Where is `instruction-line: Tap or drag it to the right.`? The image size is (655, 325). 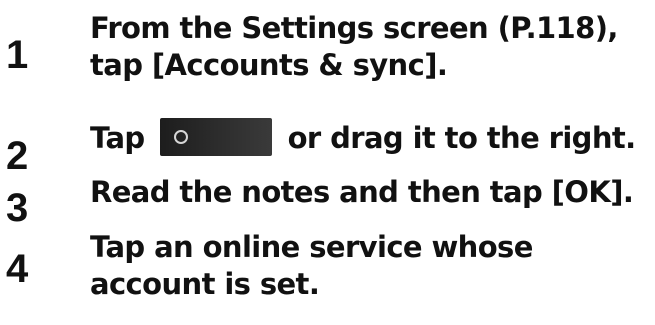 instruction-line: Tap or drag it to the right. is located at coordinates (370, 137).